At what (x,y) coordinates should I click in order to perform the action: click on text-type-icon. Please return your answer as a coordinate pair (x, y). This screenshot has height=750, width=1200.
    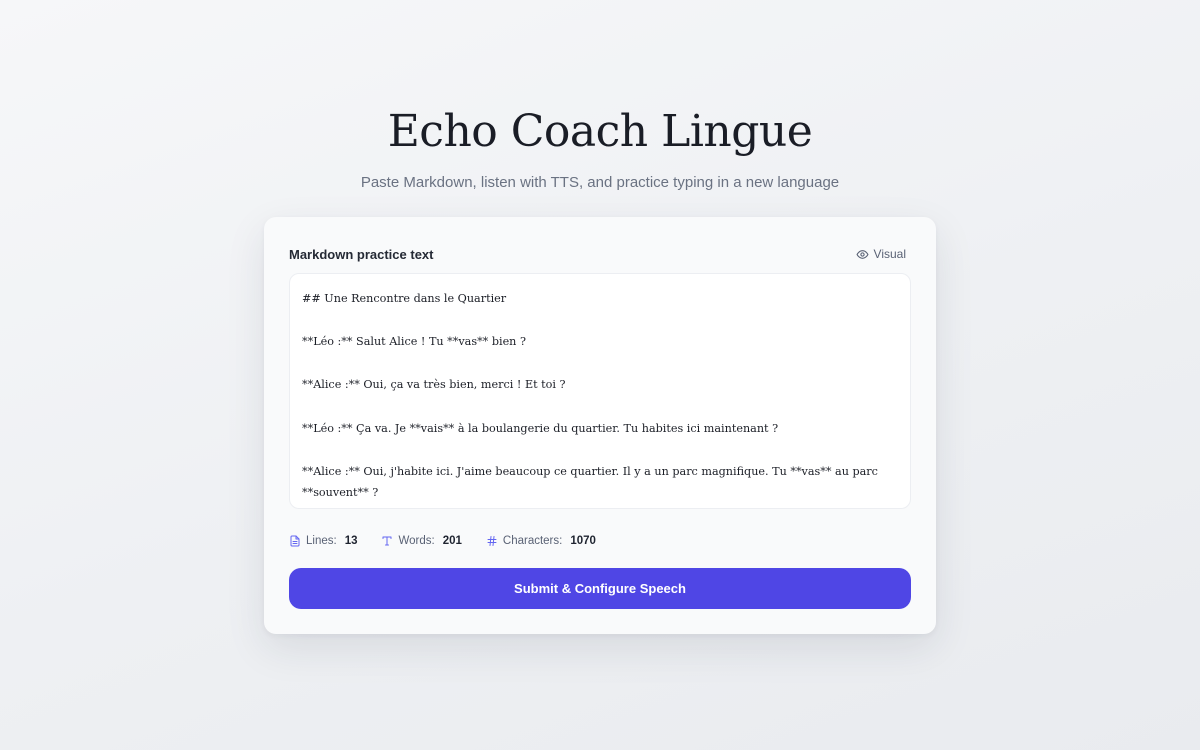
    Looking at the image, I should click on (387, 541).